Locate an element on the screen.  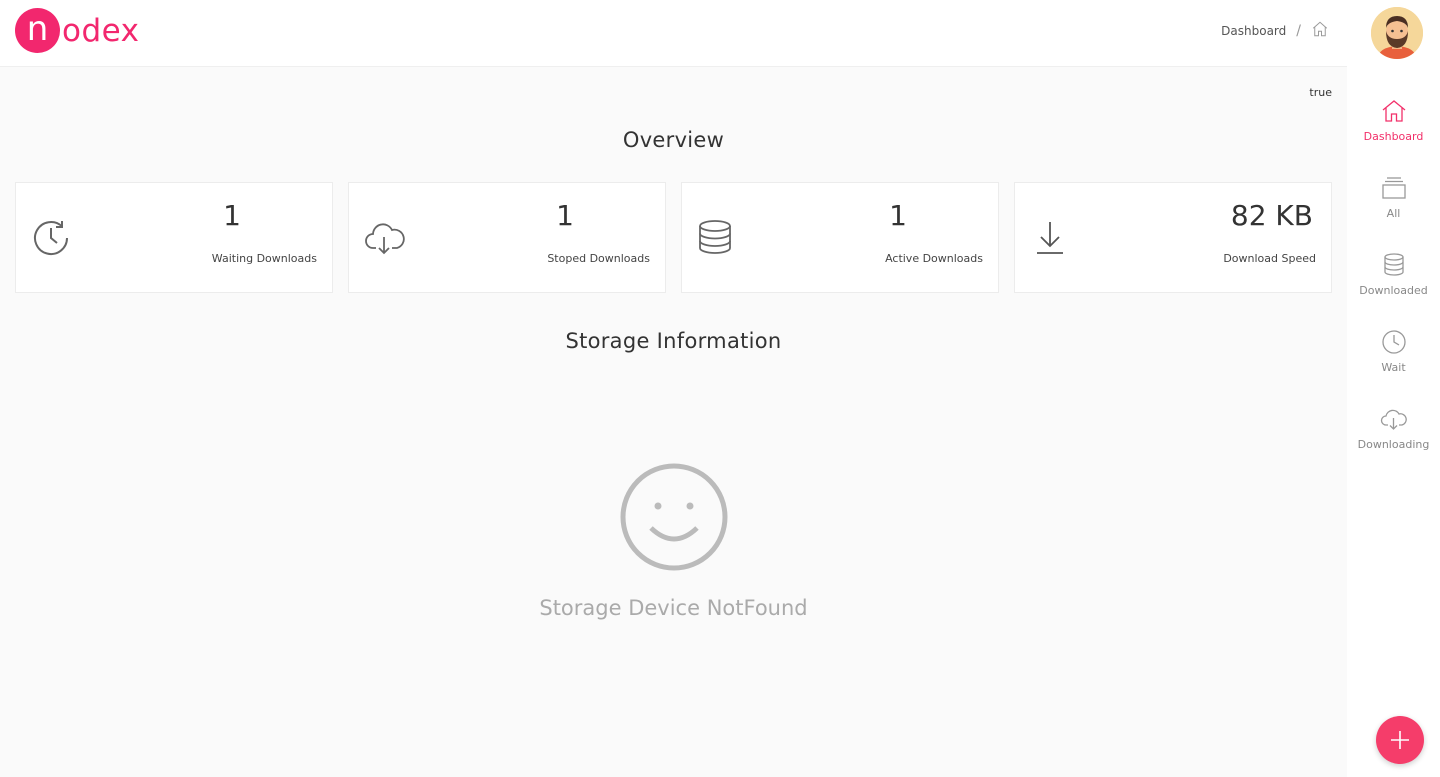
active-downloads-label: Active Downloads is located at coordinates (934, 258).